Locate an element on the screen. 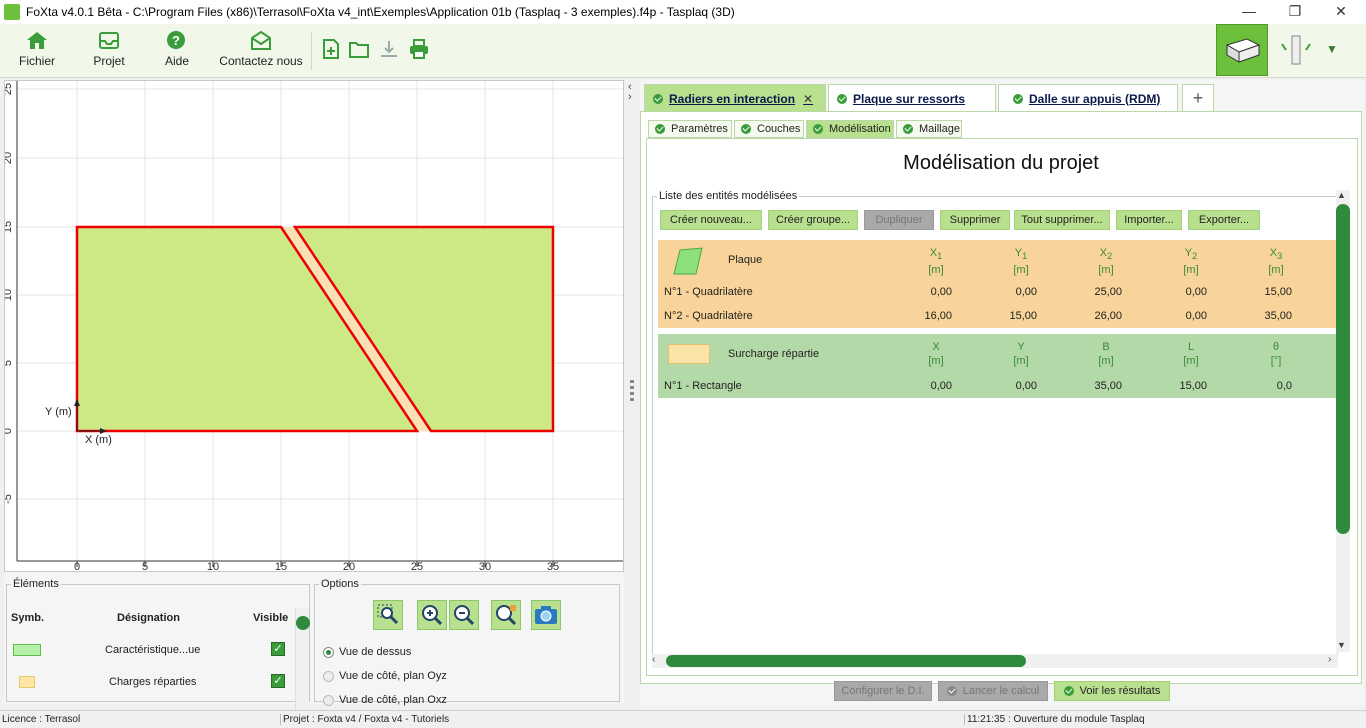  tab-plaque-ressorts: Plaque sur ressorts is located at coordinates (912, 98).